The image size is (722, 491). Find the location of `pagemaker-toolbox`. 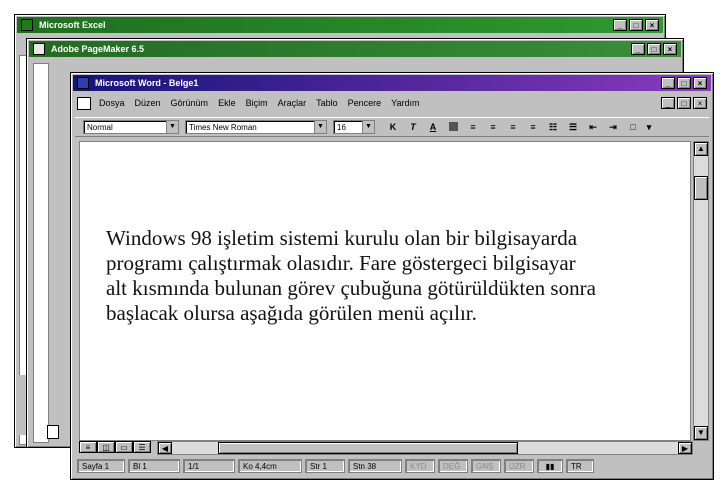

pagemaker-toolbox is located at coordinates (41, 253).